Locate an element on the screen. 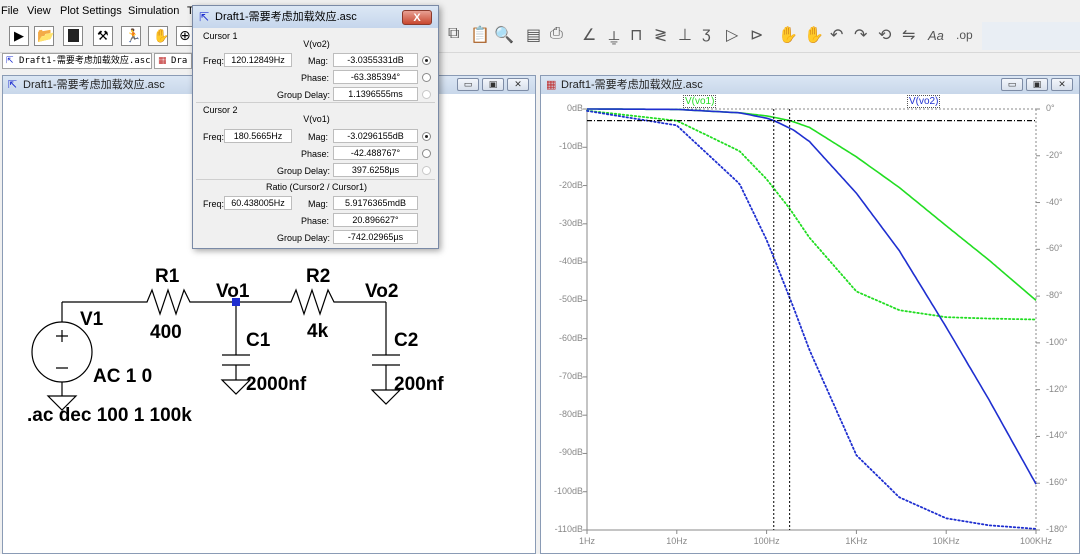 This screenshot has width=1080, height=554. x-tick-label: 1Hz is located at coordinates (586, 541).